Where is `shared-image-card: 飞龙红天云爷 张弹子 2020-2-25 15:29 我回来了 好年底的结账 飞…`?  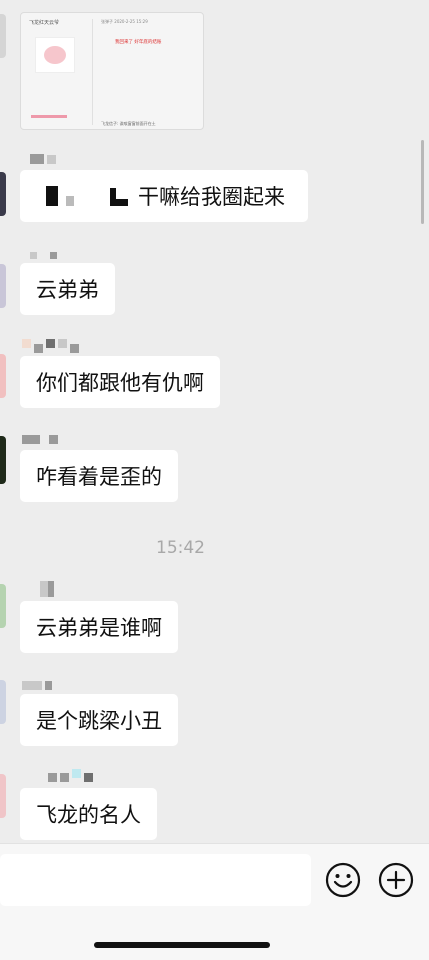 shared-image-card: 飞龙红天云爷 张弹子 2020-2-25 15:29 我回来了 好年底的结账 飞… is located at coordinates (112, 71).